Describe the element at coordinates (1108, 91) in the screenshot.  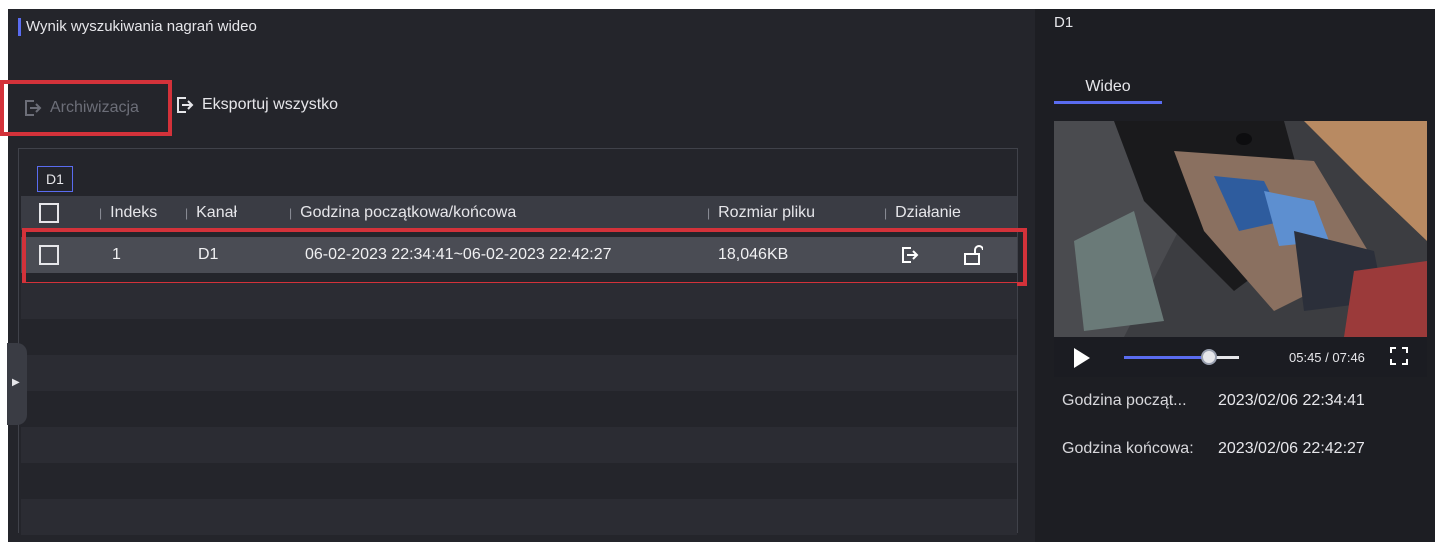
I see `tab-video: Wideo` at that location.